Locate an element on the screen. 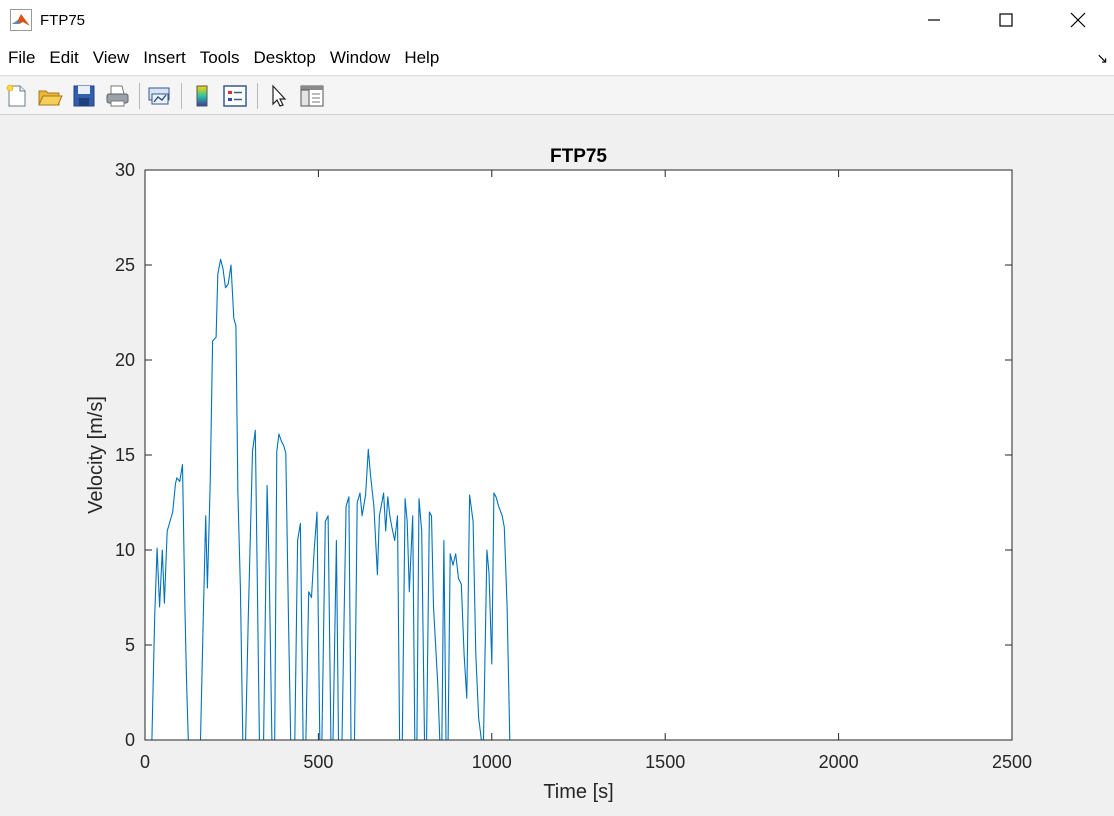 The height and width of the screenshot is (816, 1114). colorbar-icon is located at coordinates (202, 96).